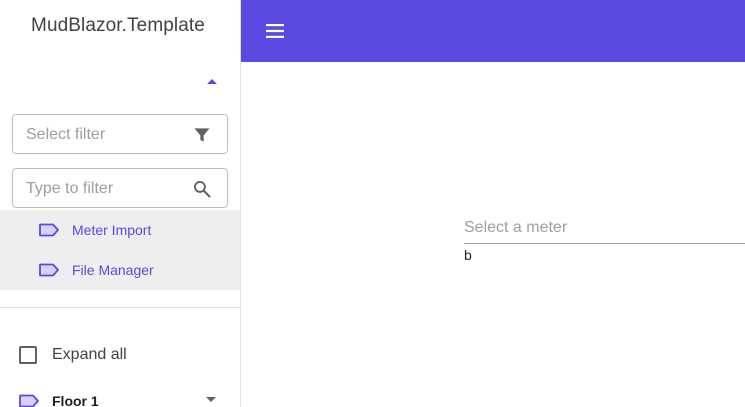 The width and height of the screenshot is (745, 407). What do you see at coordinates (211, 400) in the screenshot?
I see `caret-down-icon` at bounding box center [211, 400].